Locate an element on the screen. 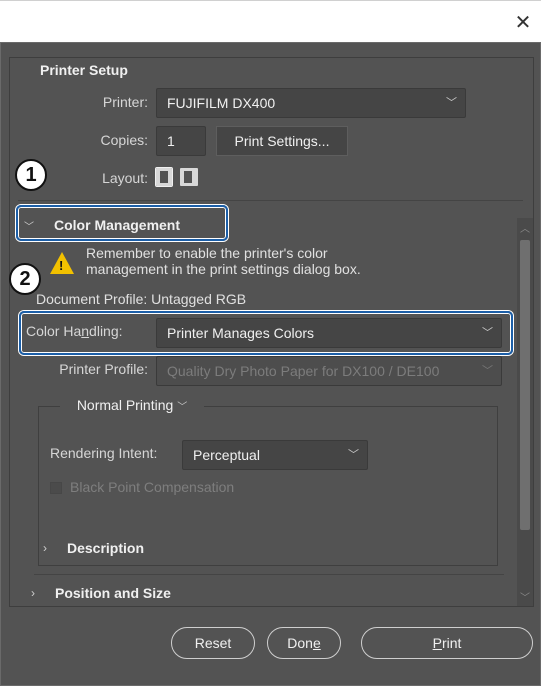 This screenshot has height=686, width=541. reset-button: Reset is located at coordinates (213, 643).